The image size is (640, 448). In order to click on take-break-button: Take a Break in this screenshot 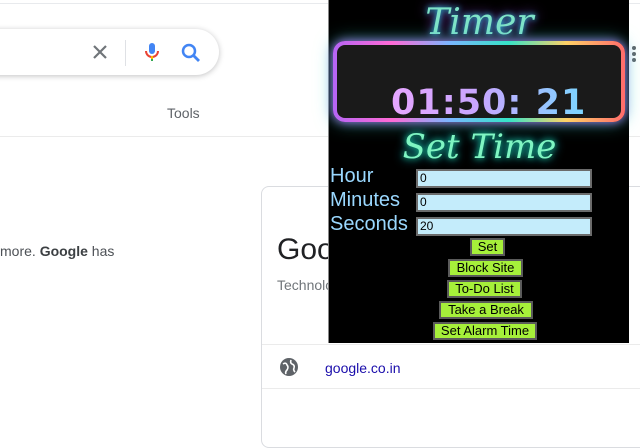, I will do `click(486, 310)`.